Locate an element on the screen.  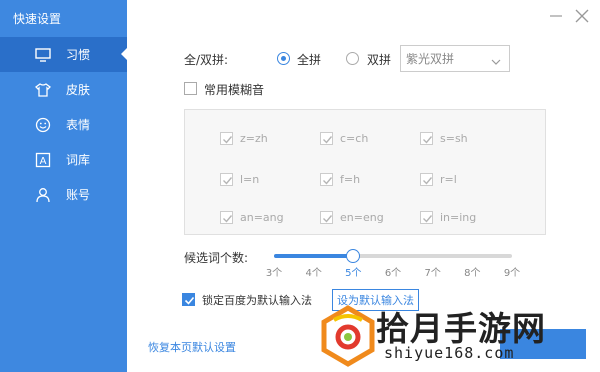
checkmark-icon is located at coordinates (189, 300).